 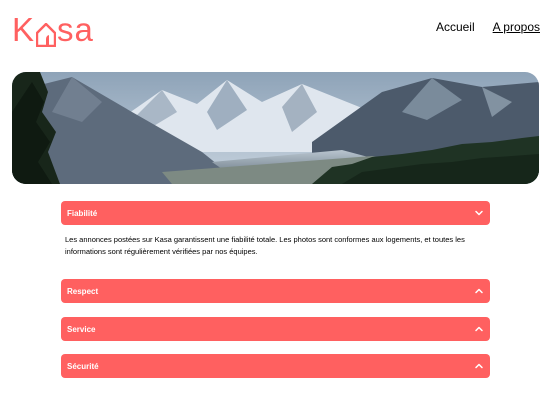 I want to click on accordion-title: Service, so click(x=81, y=329).